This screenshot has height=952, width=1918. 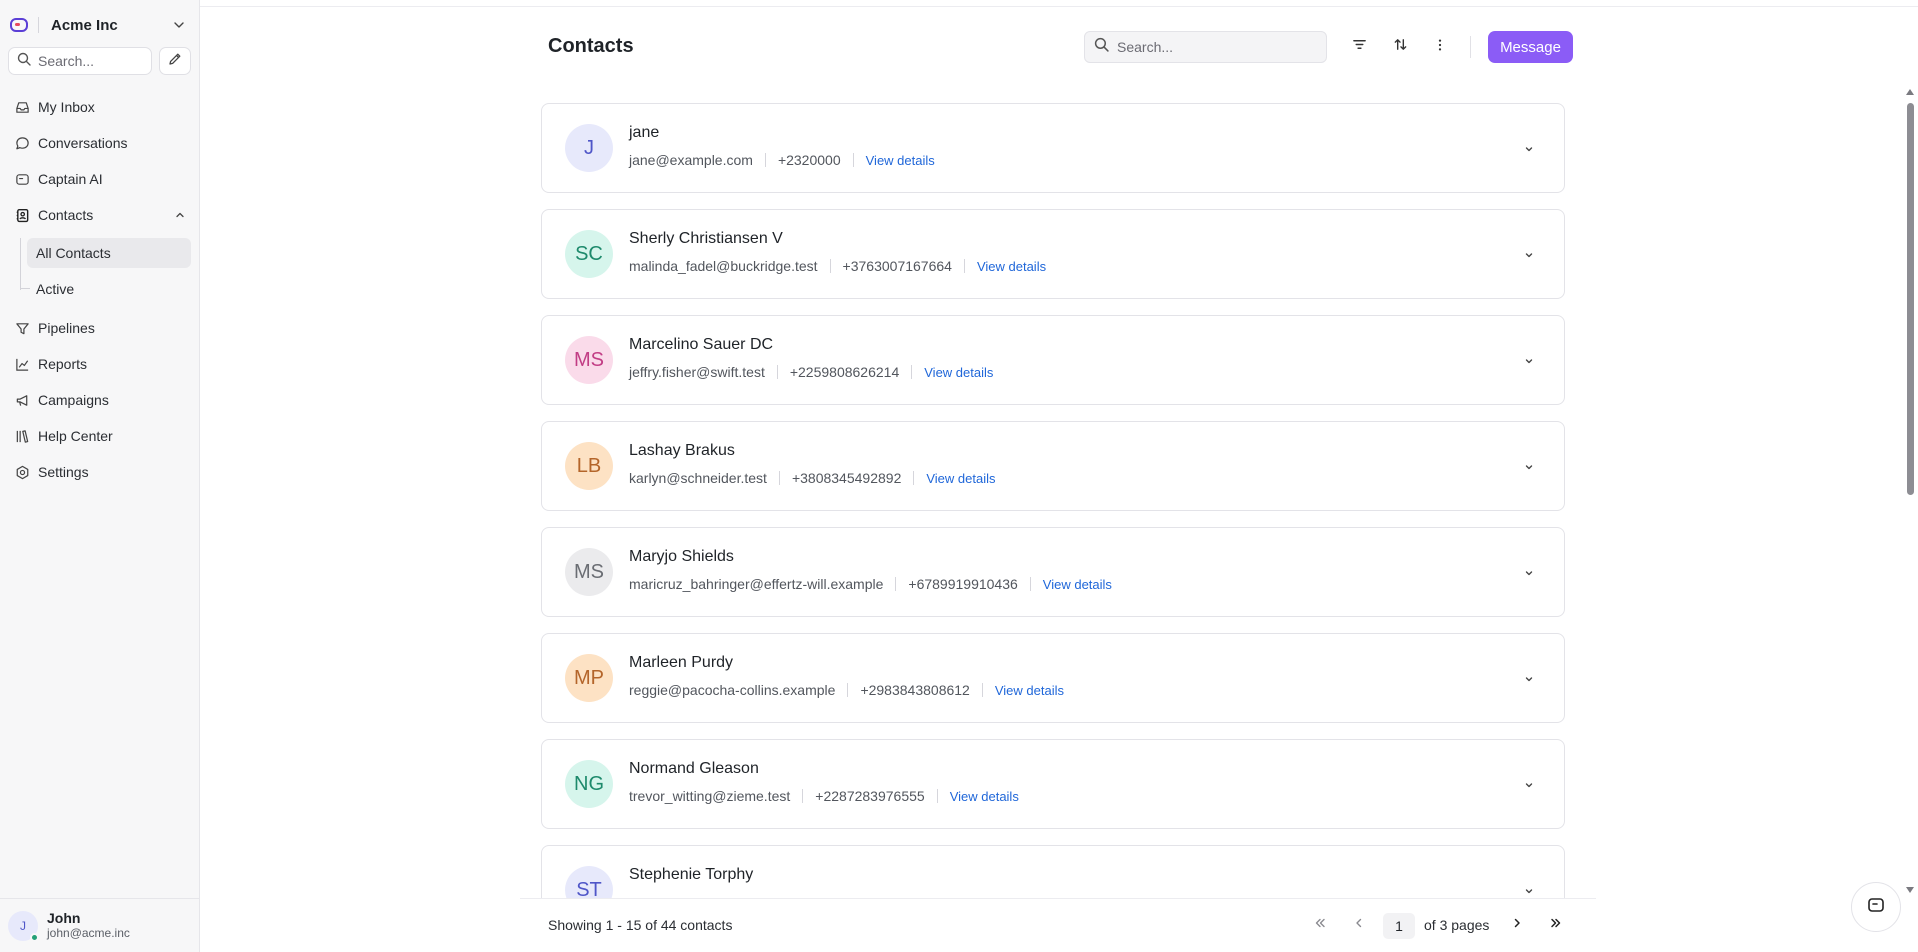 I want to click on sidebar-item-campaigns: Campaigns, so click(x=100, y=400).